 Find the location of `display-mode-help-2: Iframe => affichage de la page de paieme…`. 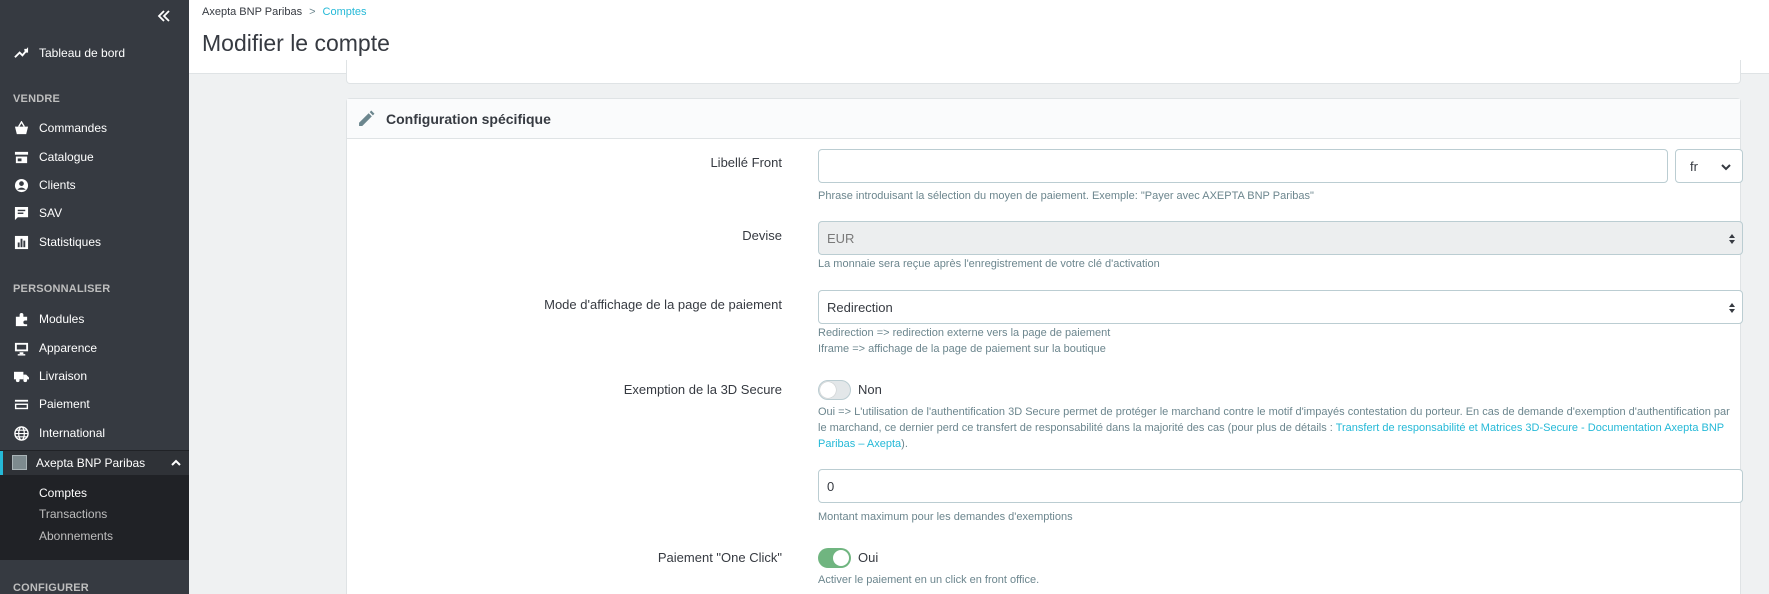

display-mode-help-2: Iframe => affichage de la page de paieme… is located at coordinates (962, 349).